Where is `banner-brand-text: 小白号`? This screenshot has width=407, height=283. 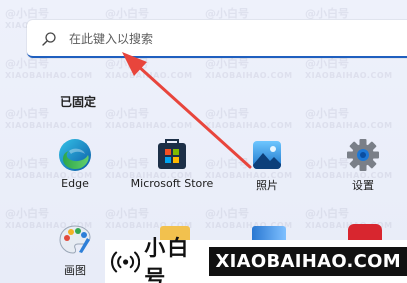
banner-brand-text: 小白号 is located at coordinates (167, 259).